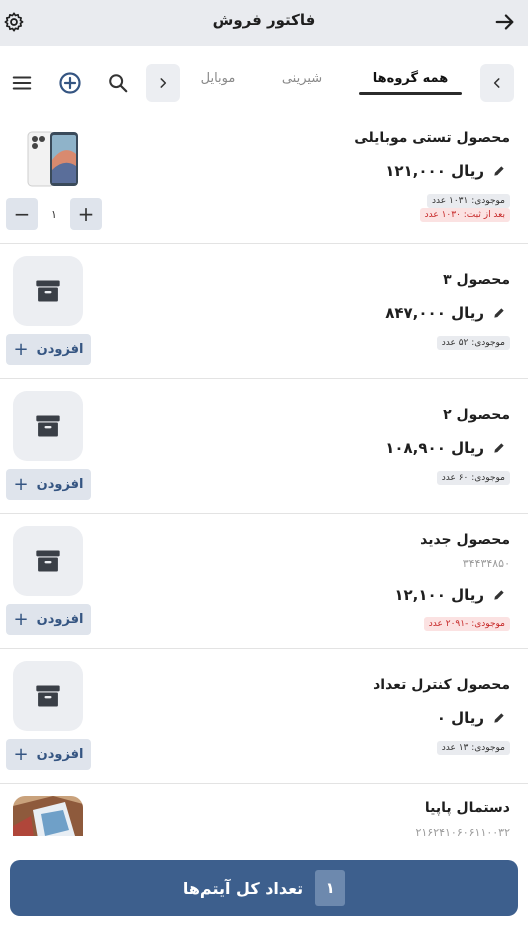 The height and width of the screenshot is (929, 528). What do you see at coordinates (473, 478) in the screenshot?
I see `stock-badge: موجودی: ۶۰ عدد` at bounding box center [473, 478].